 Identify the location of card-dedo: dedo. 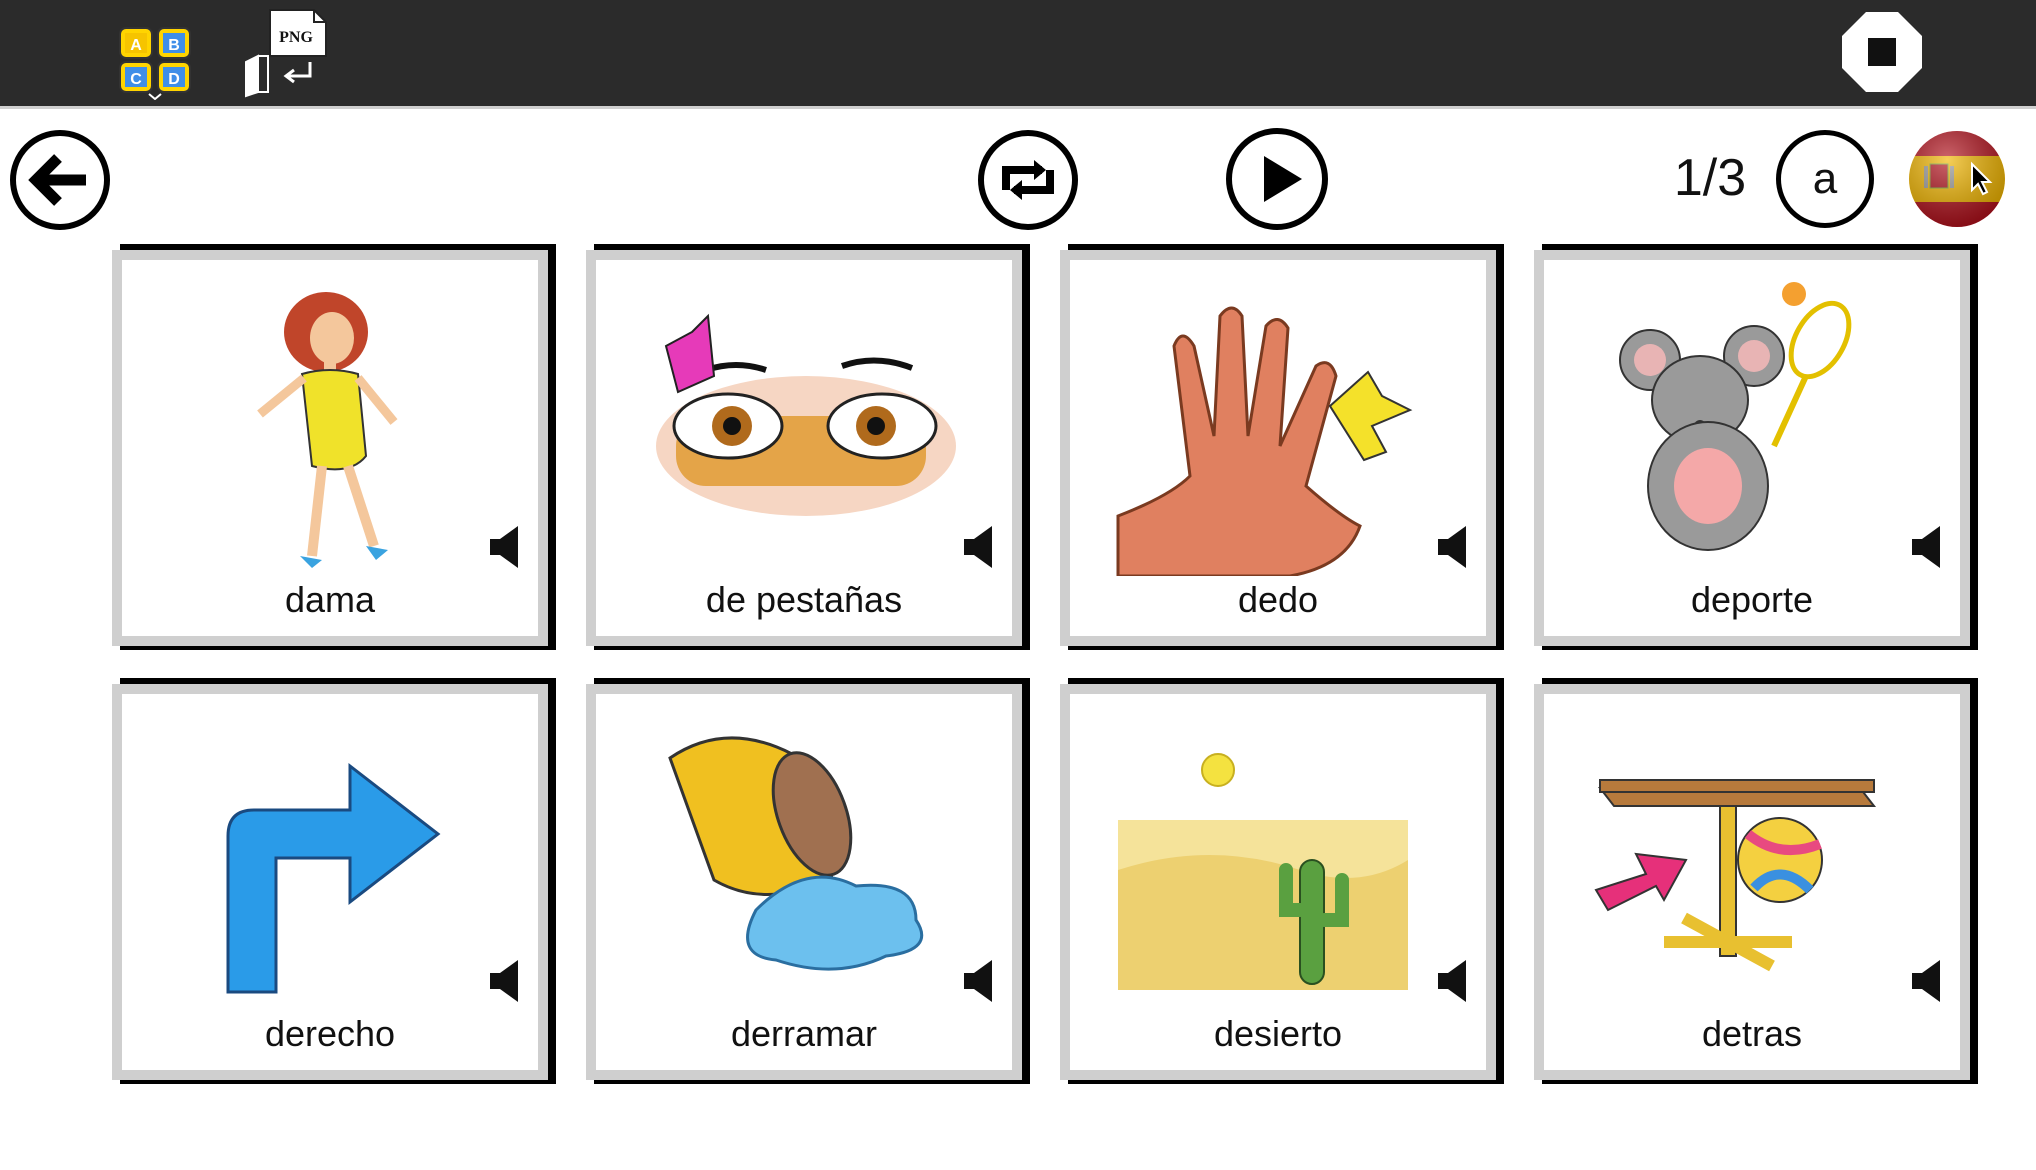
(1282, 449).